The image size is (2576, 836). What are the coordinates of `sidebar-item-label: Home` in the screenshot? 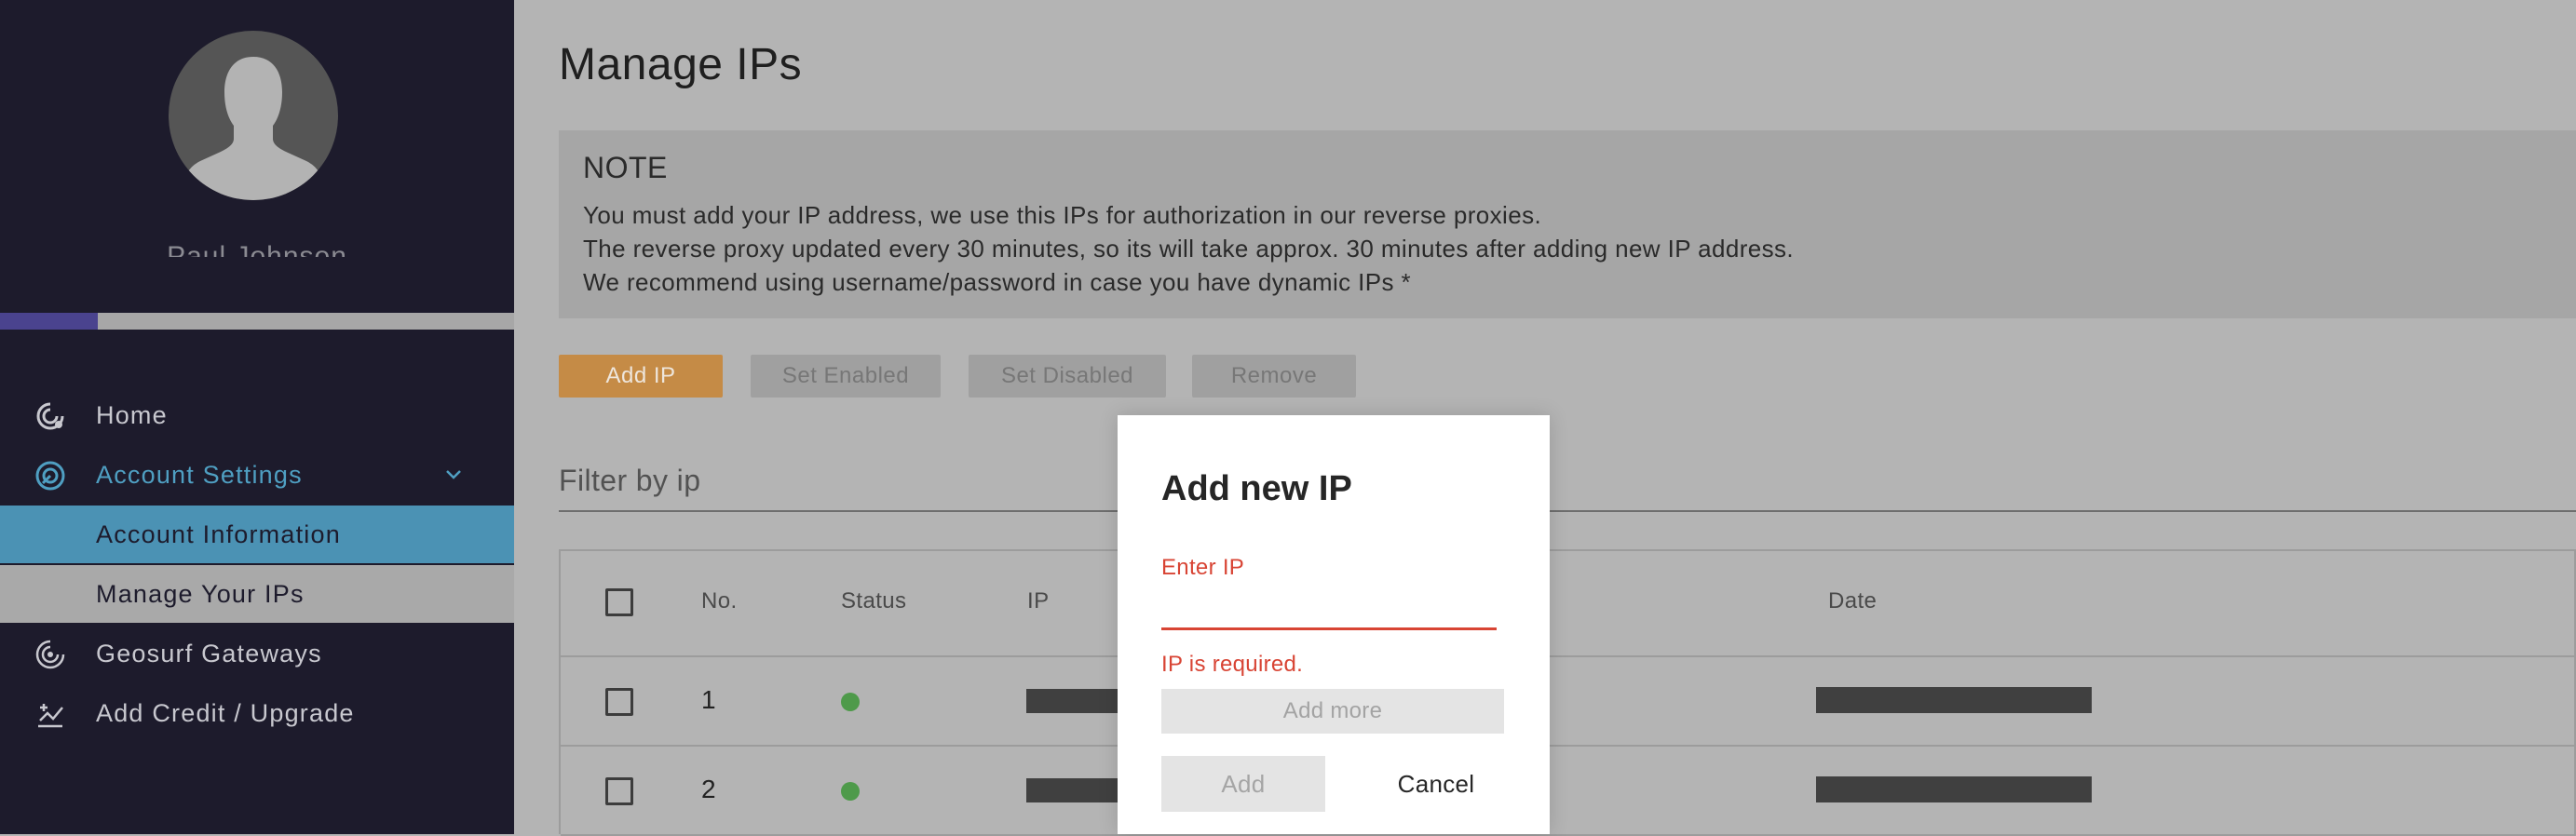 It's located at (132, 415).